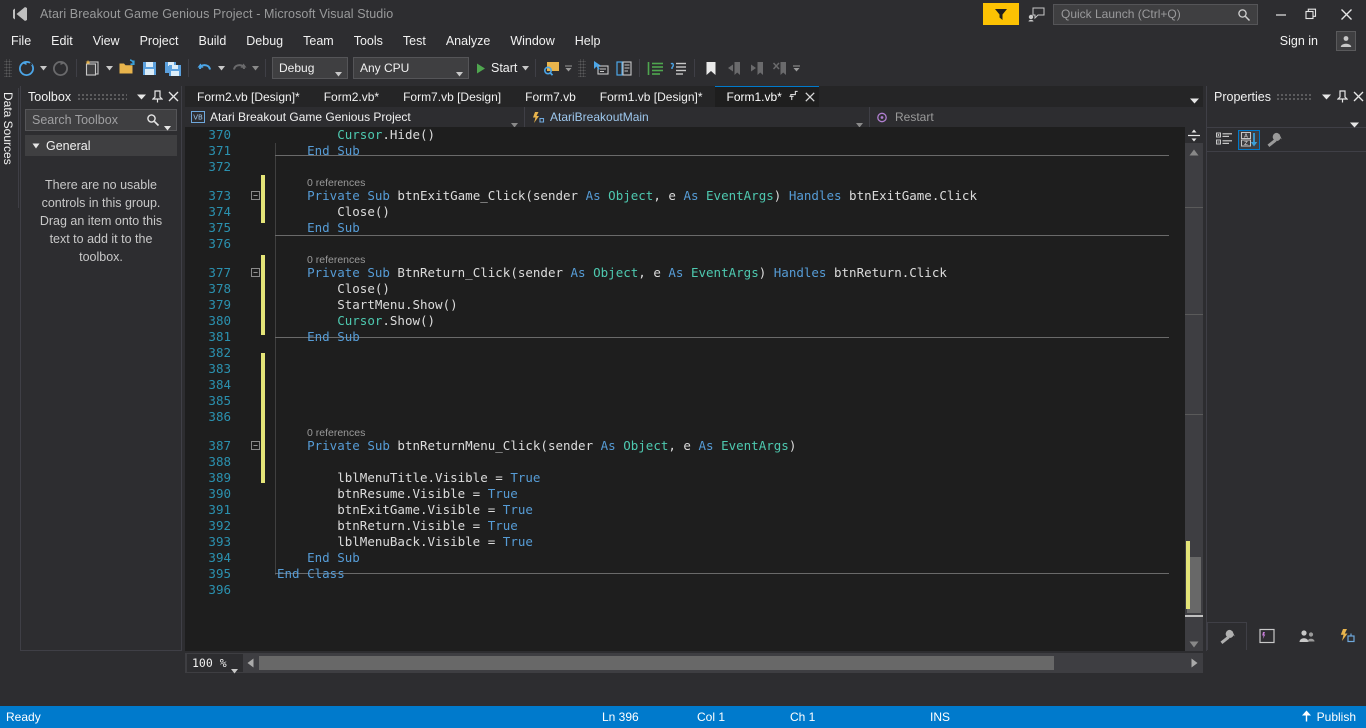 This screenshot has height=728, width=1366. What do you see at coordinates (1281, 14) in the screenshot?
I see `minimize-button` at bounding box center [1281, 14].